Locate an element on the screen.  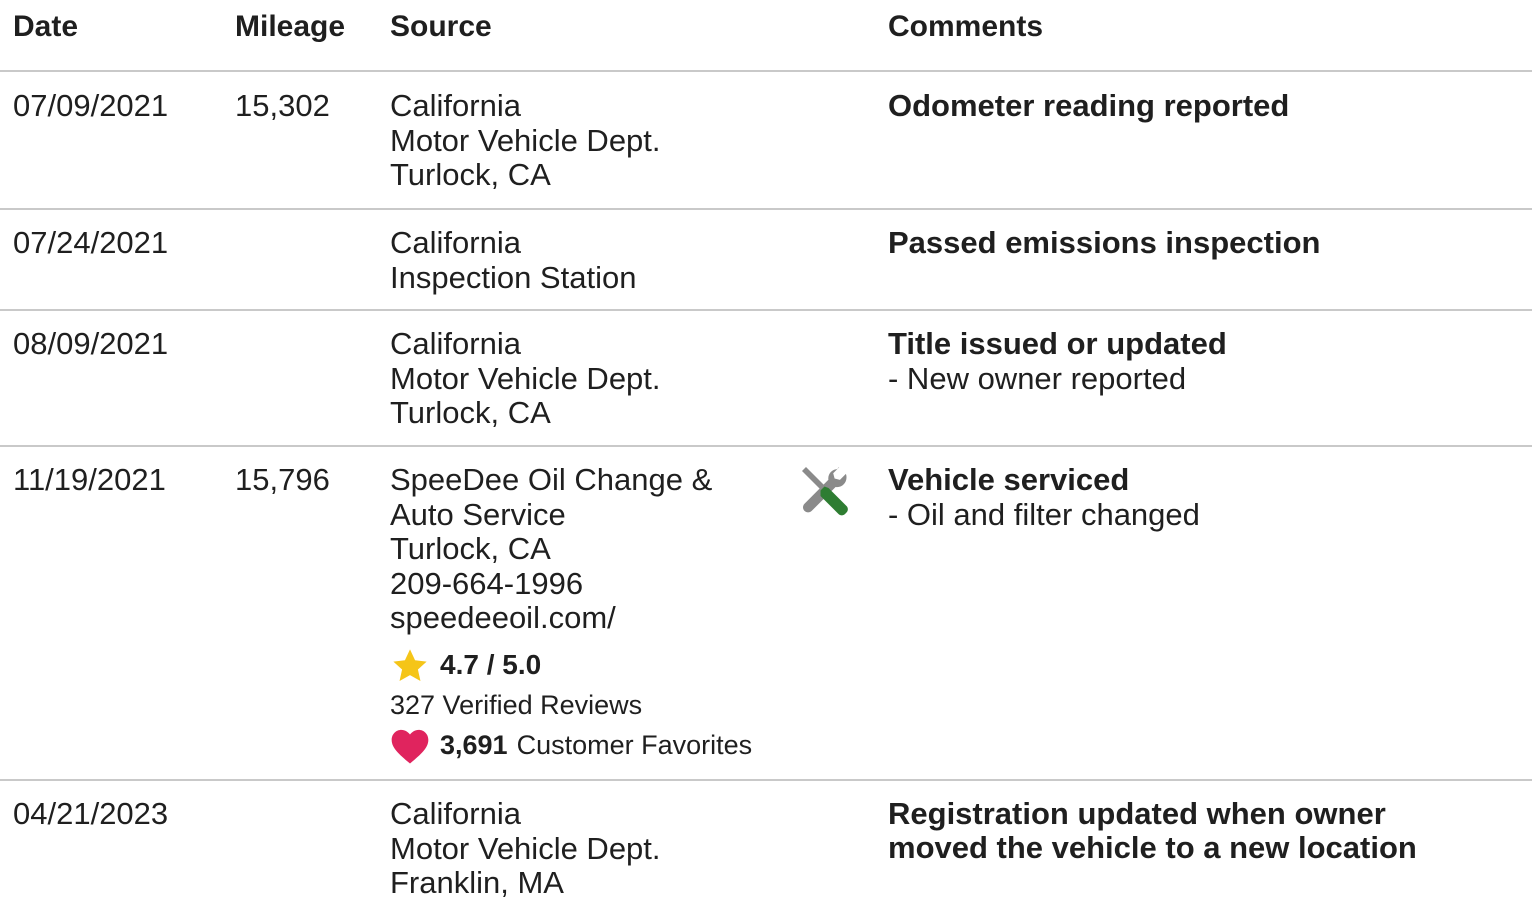
comment-detail: - New owner reported is located at coordinates (1037, 378).